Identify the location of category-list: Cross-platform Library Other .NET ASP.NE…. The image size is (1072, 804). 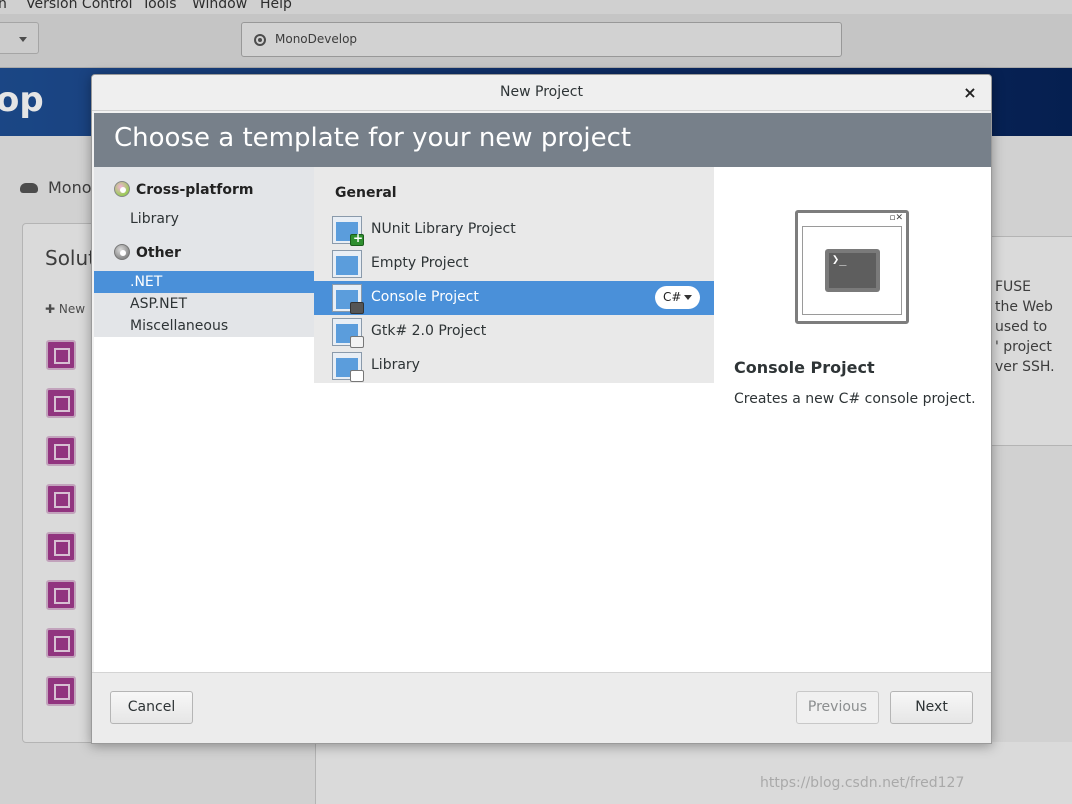
(204, 252).